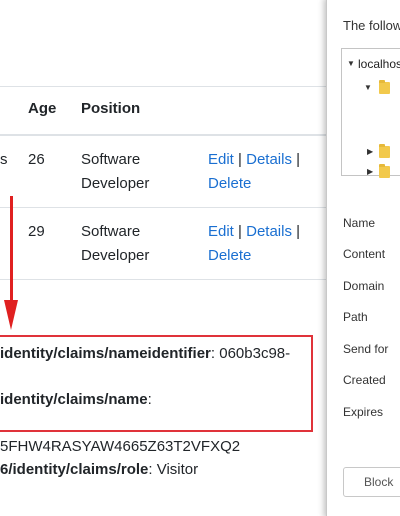  Describe the element at coordinates (163, 135) in the screenshot. I see `table-header-border` at that location.